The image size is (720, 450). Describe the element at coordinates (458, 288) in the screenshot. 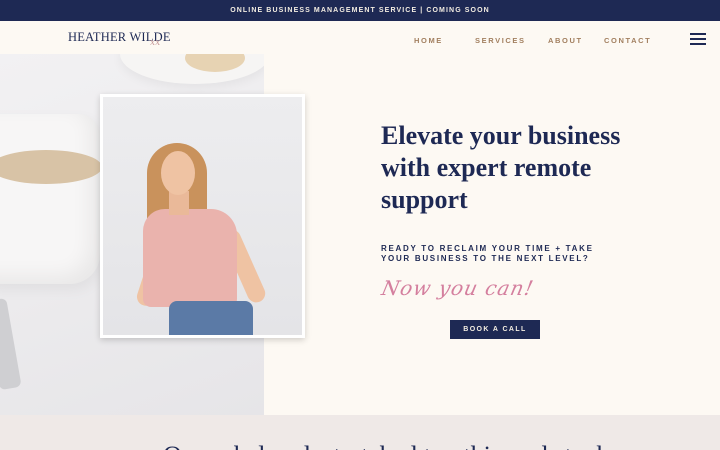

I see `hero-script-tagline: Now you can!` at that location.